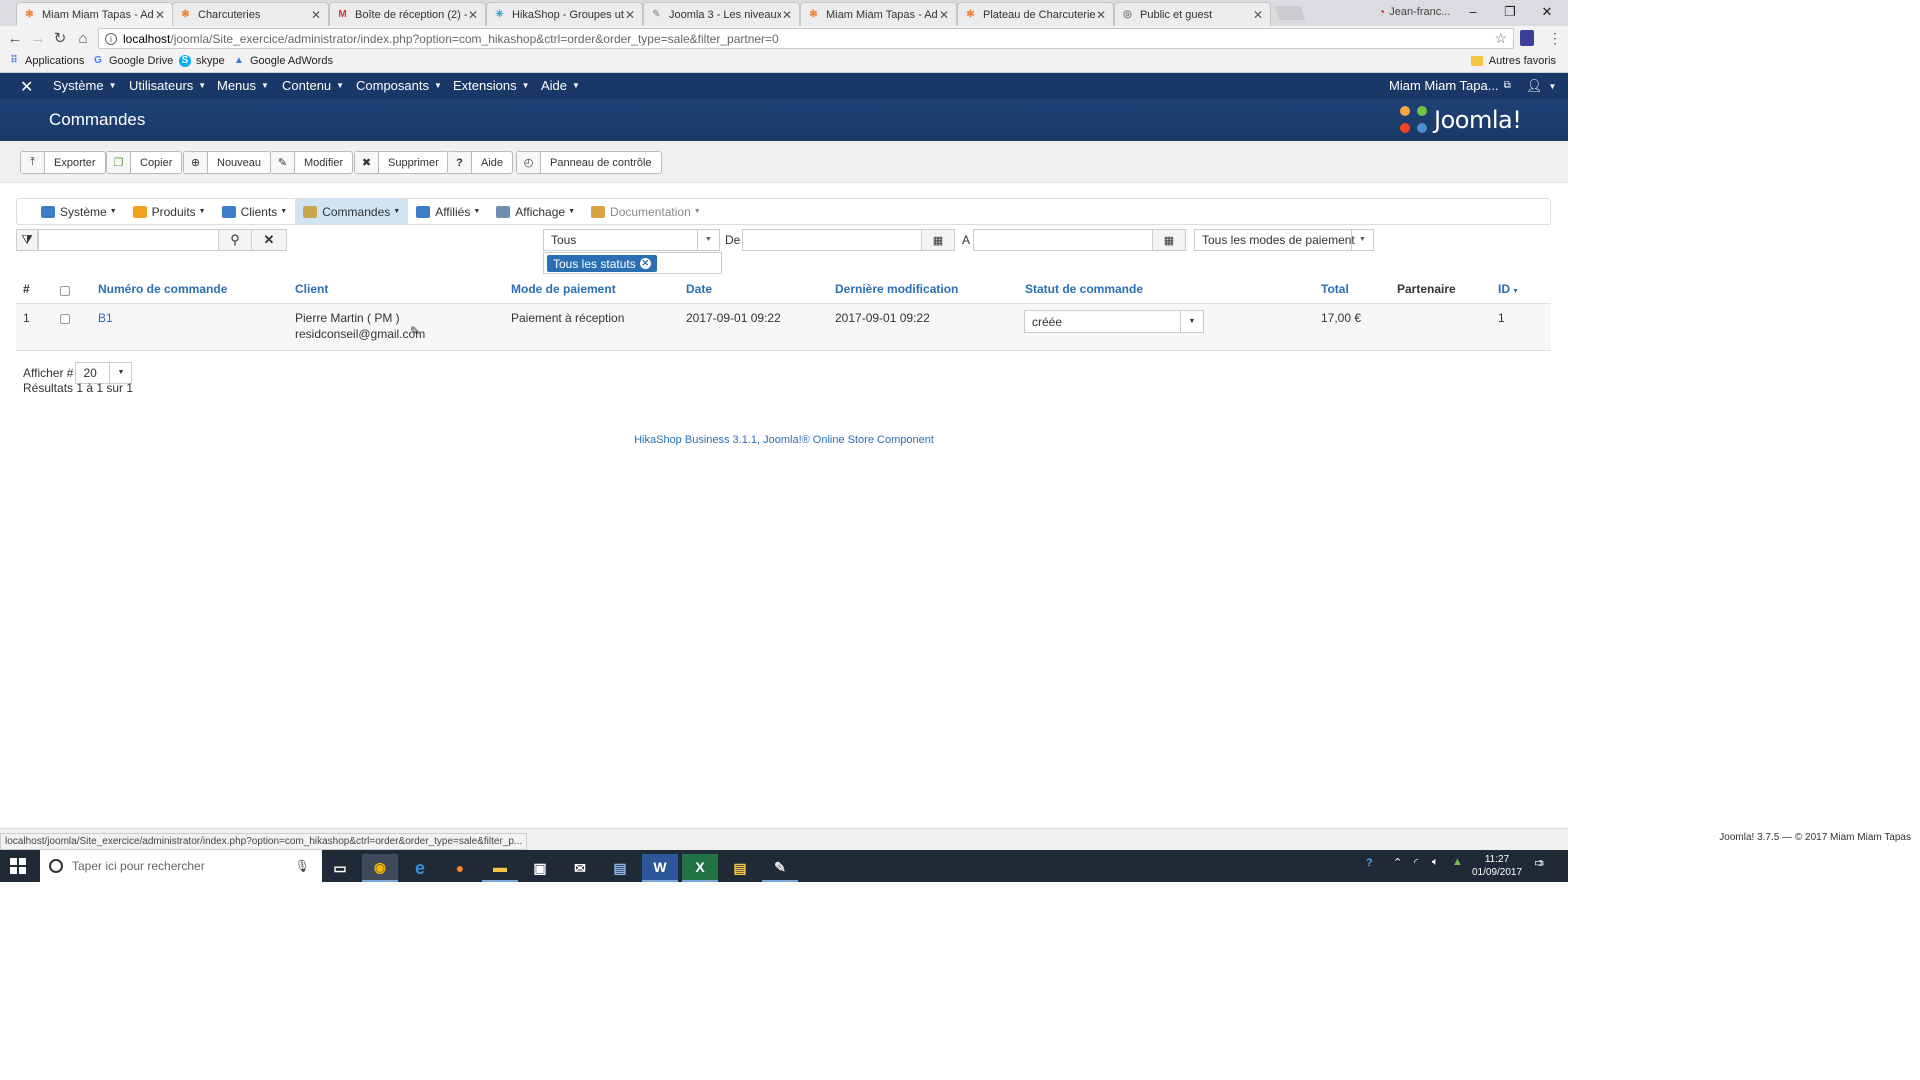 The height and width of the screenshot is (1080, 1920). Describe the element at coordinates (1416, 862) in the screenshot. I see `network-icon: ◜` at that location.